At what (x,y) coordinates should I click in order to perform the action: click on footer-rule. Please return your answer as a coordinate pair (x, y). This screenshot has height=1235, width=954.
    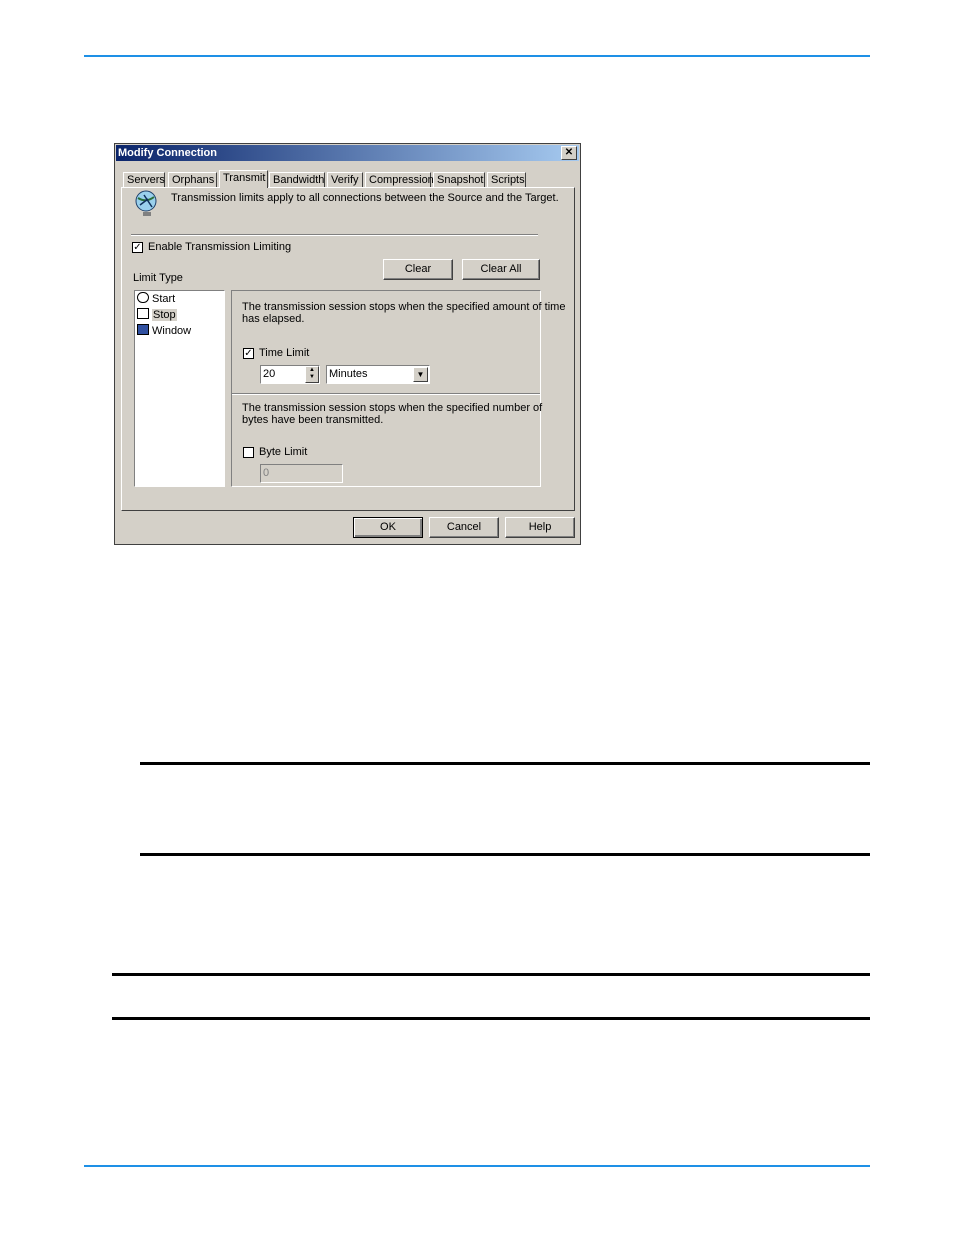
    Looking at the image, I should click on (477, 1166).